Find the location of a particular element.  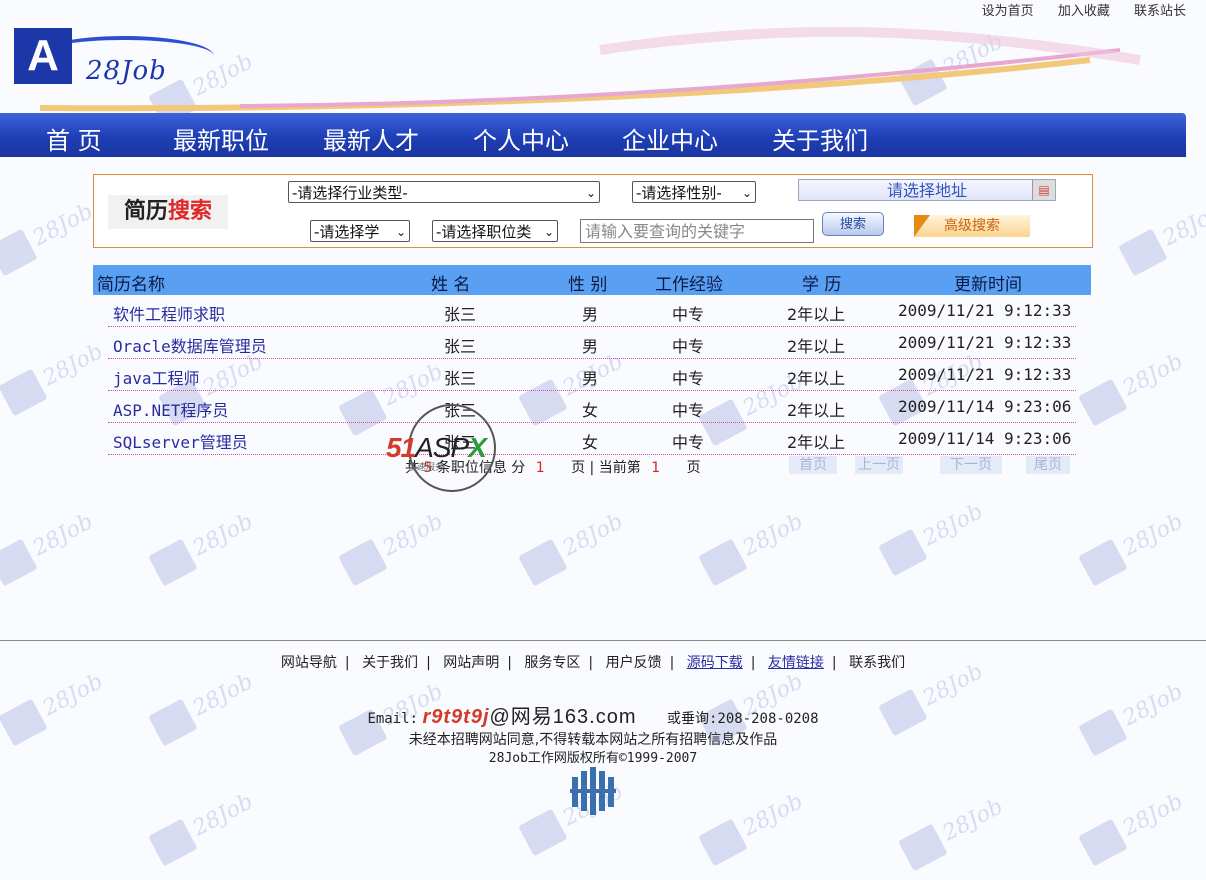

footer-divider is located at coordinates (603, 640).